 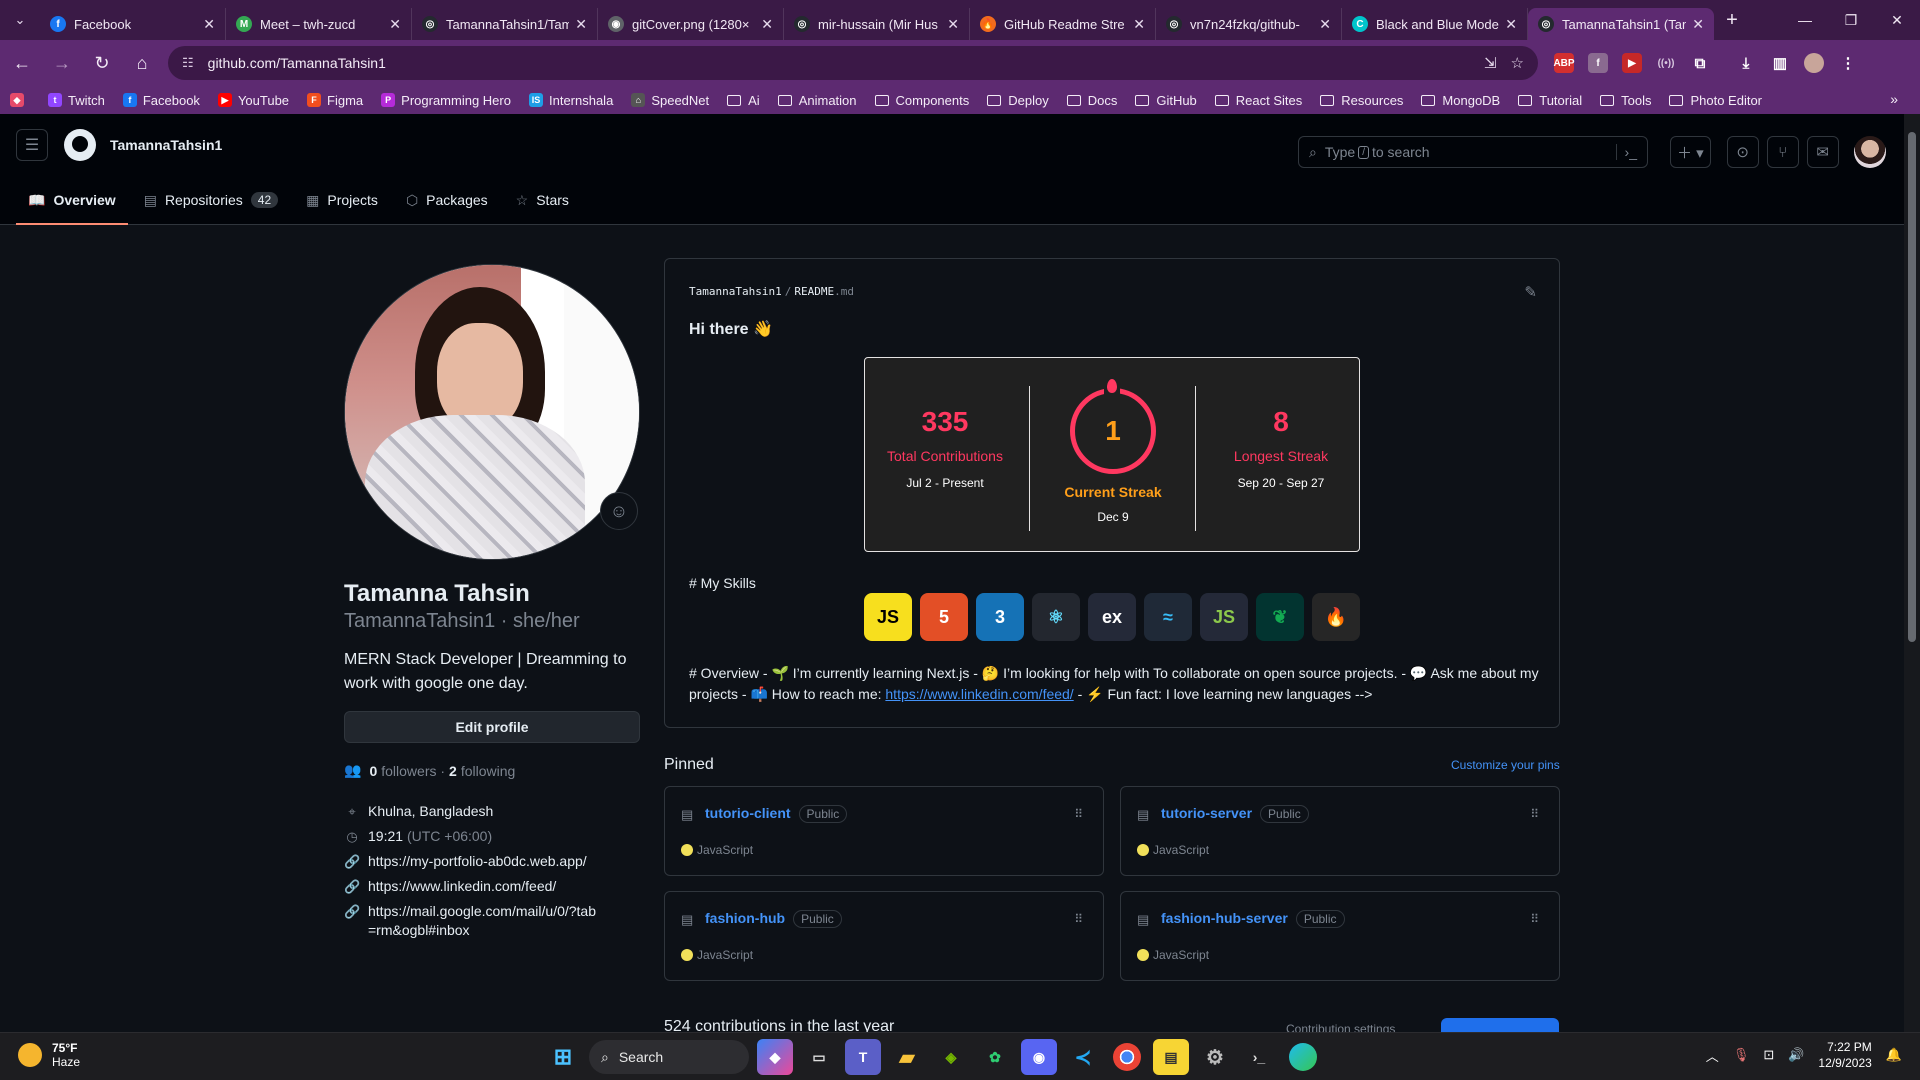 I want to click on bookmark-folder: Components, so click(x=921, y=100).